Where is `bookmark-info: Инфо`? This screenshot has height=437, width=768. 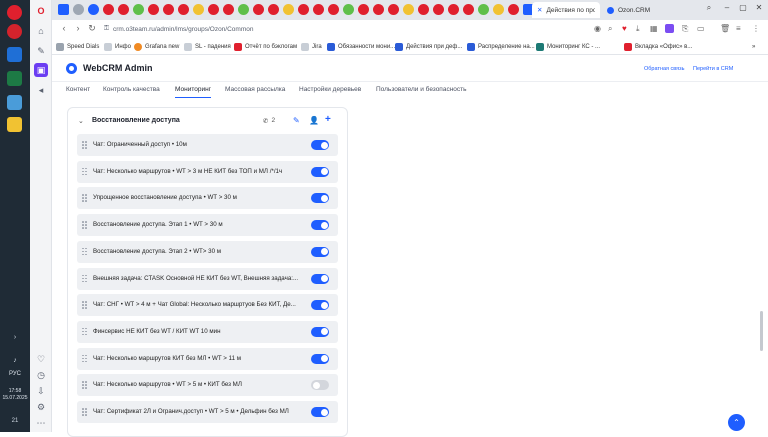 bookmark-info: Инфо is located at coordinates (117, 46).